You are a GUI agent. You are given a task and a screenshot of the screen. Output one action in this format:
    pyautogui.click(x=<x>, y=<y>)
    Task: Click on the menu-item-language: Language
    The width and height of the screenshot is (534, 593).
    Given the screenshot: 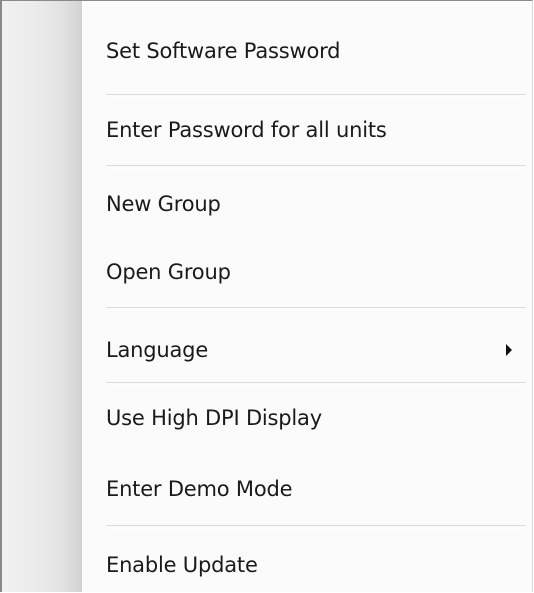 What is the action you would take?
    pyautogui.click(x=306, y=350)
    